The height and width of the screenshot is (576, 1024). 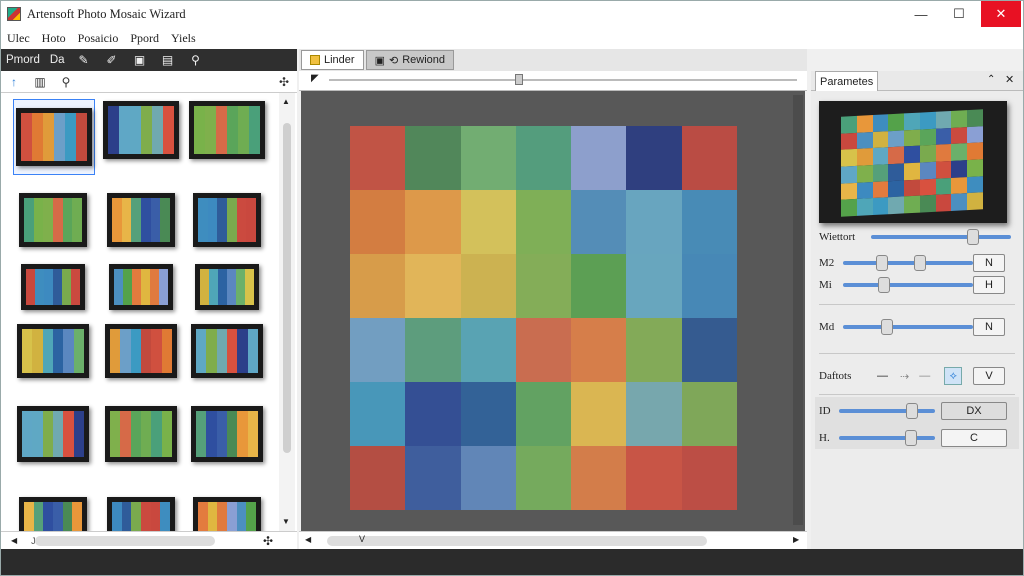 I want to click on document-icon: ▤, so click(x=168, y=60).